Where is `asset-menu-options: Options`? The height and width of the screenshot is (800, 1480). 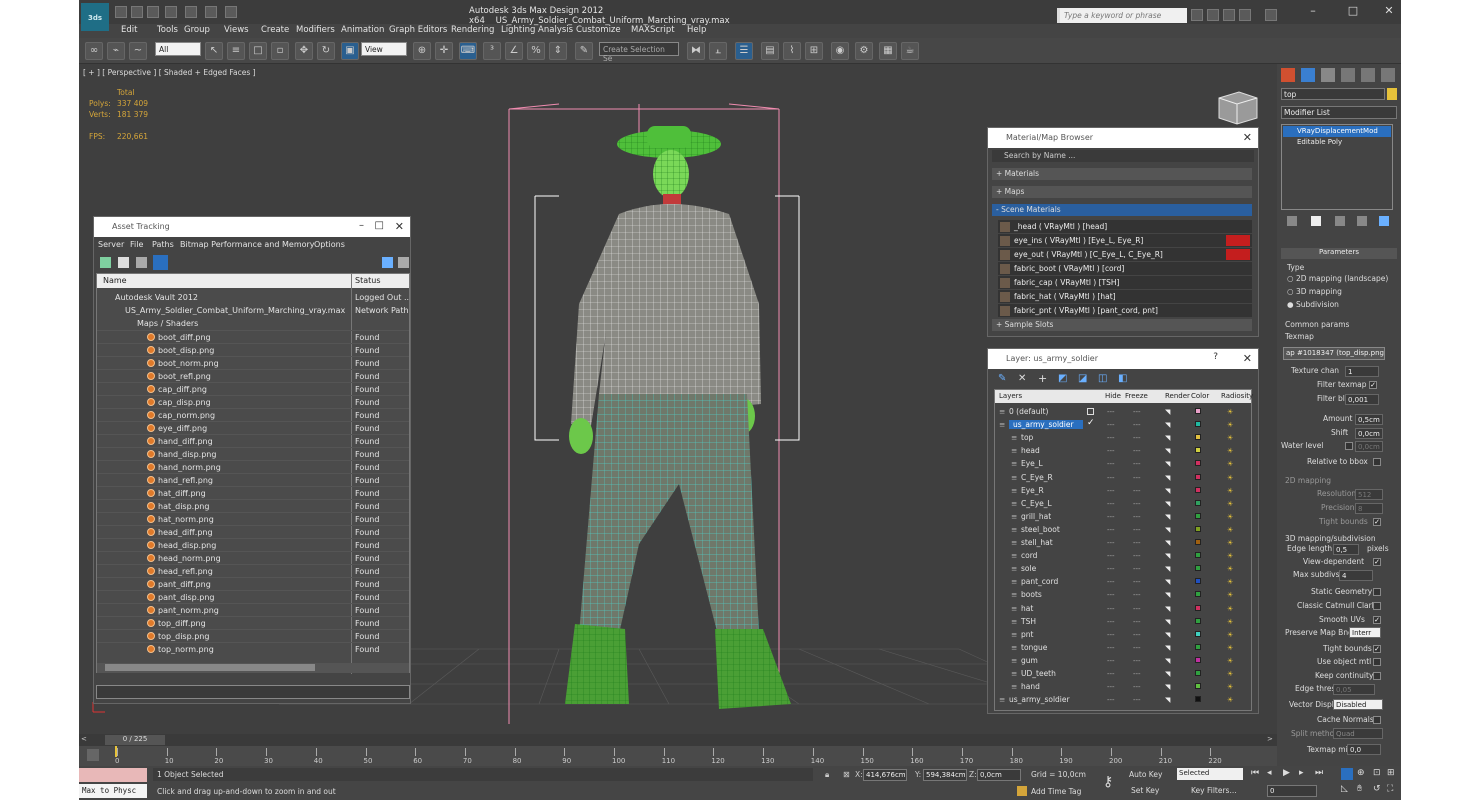 asset-menu-options: Options is located at coordinates (329, 244).